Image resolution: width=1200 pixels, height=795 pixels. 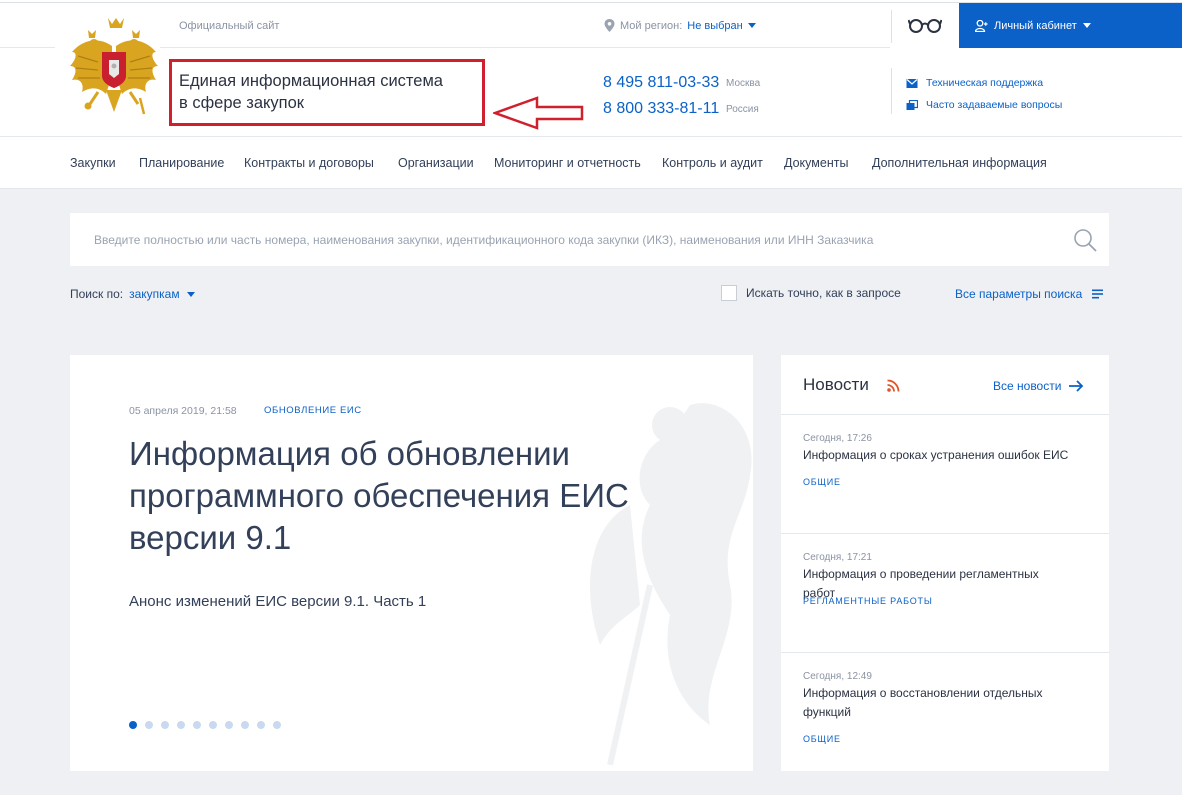 What do you see at coordinates (181, 163) in the screenshot?
I see `nav-item-planning: Планирование` at bounding box center [181, 163].